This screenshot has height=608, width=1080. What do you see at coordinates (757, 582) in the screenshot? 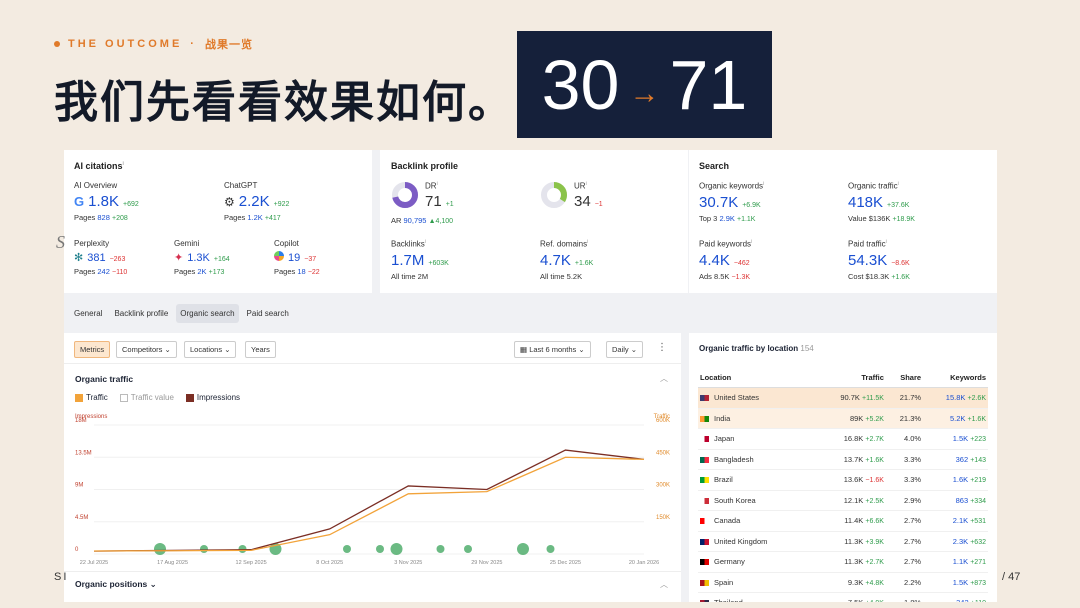
I see `location-cell: Spain` at bounding box center [757, 582].